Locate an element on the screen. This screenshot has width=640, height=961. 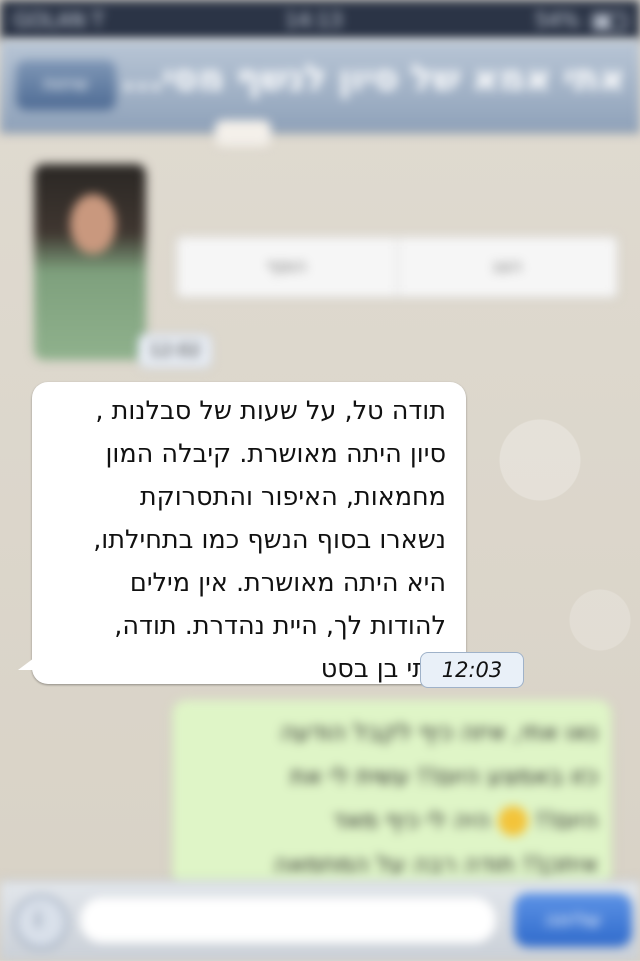
status-bar: GOLAN T 14:13 54% is located at coordinates (320, 20).